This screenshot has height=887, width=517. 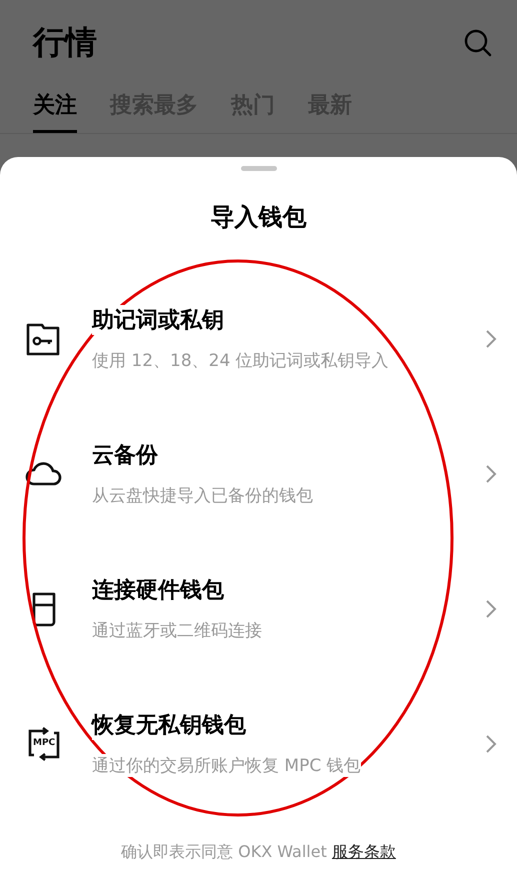 What do you see at coordinates (258, 168) in the screenshot?
I see `drag-handle` at bounding box center [258, 168].